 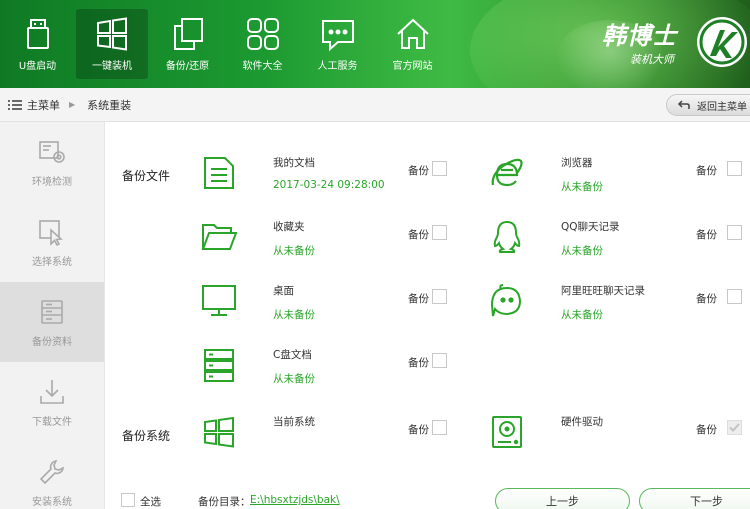 What do you see at coordinates (72, 104) in the screenshot?
I see `breadcrumb-arrow-icon: ▶` at bounding box center [72, 104].